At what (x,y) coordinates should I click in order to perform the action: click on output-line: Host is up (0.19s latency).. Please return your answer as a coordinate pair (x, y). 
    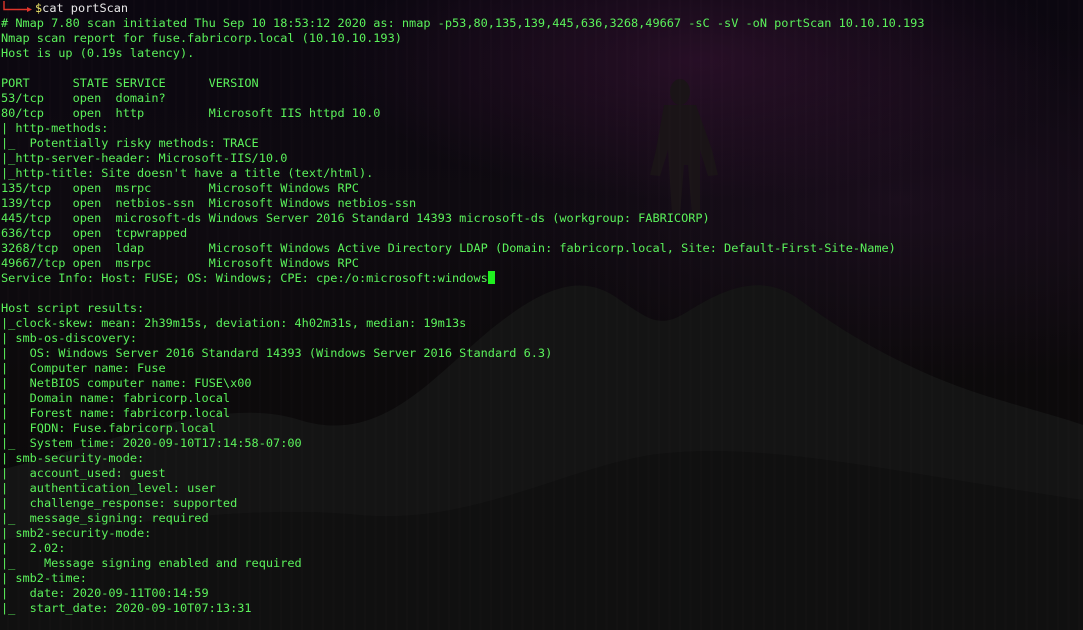
    Looking at the image, I should click on (98, 53).